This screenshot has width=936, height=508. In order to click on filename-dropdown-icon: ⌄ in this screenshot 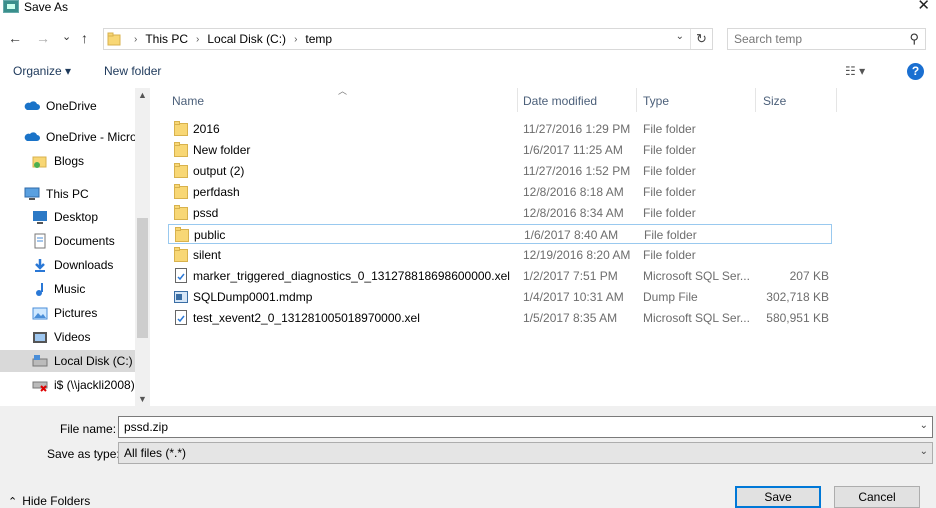, I will do `click(924, 425)`.